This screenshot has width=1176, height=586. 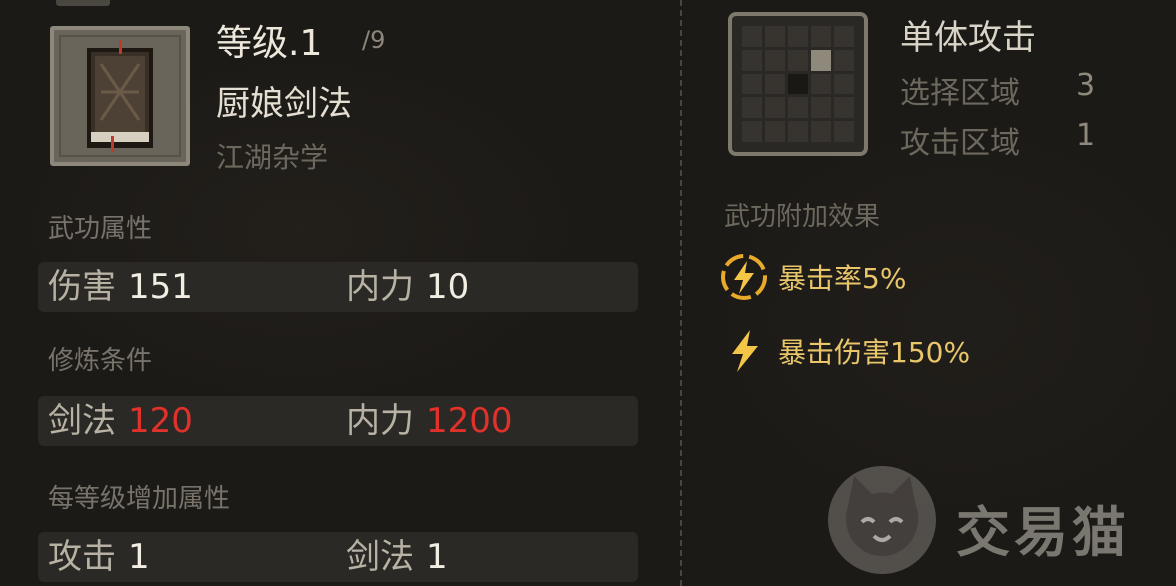 I want to click on skill-book-slot, so click(x=120, y=96).